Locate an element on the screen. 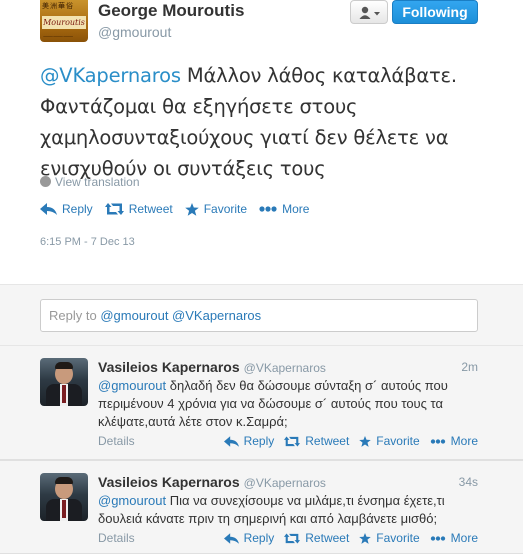 Image resolution: width=523 pixels, height=554 pixels. reply-mentions: @gmourout @VKapernaros is located at coordinates (181, 315).